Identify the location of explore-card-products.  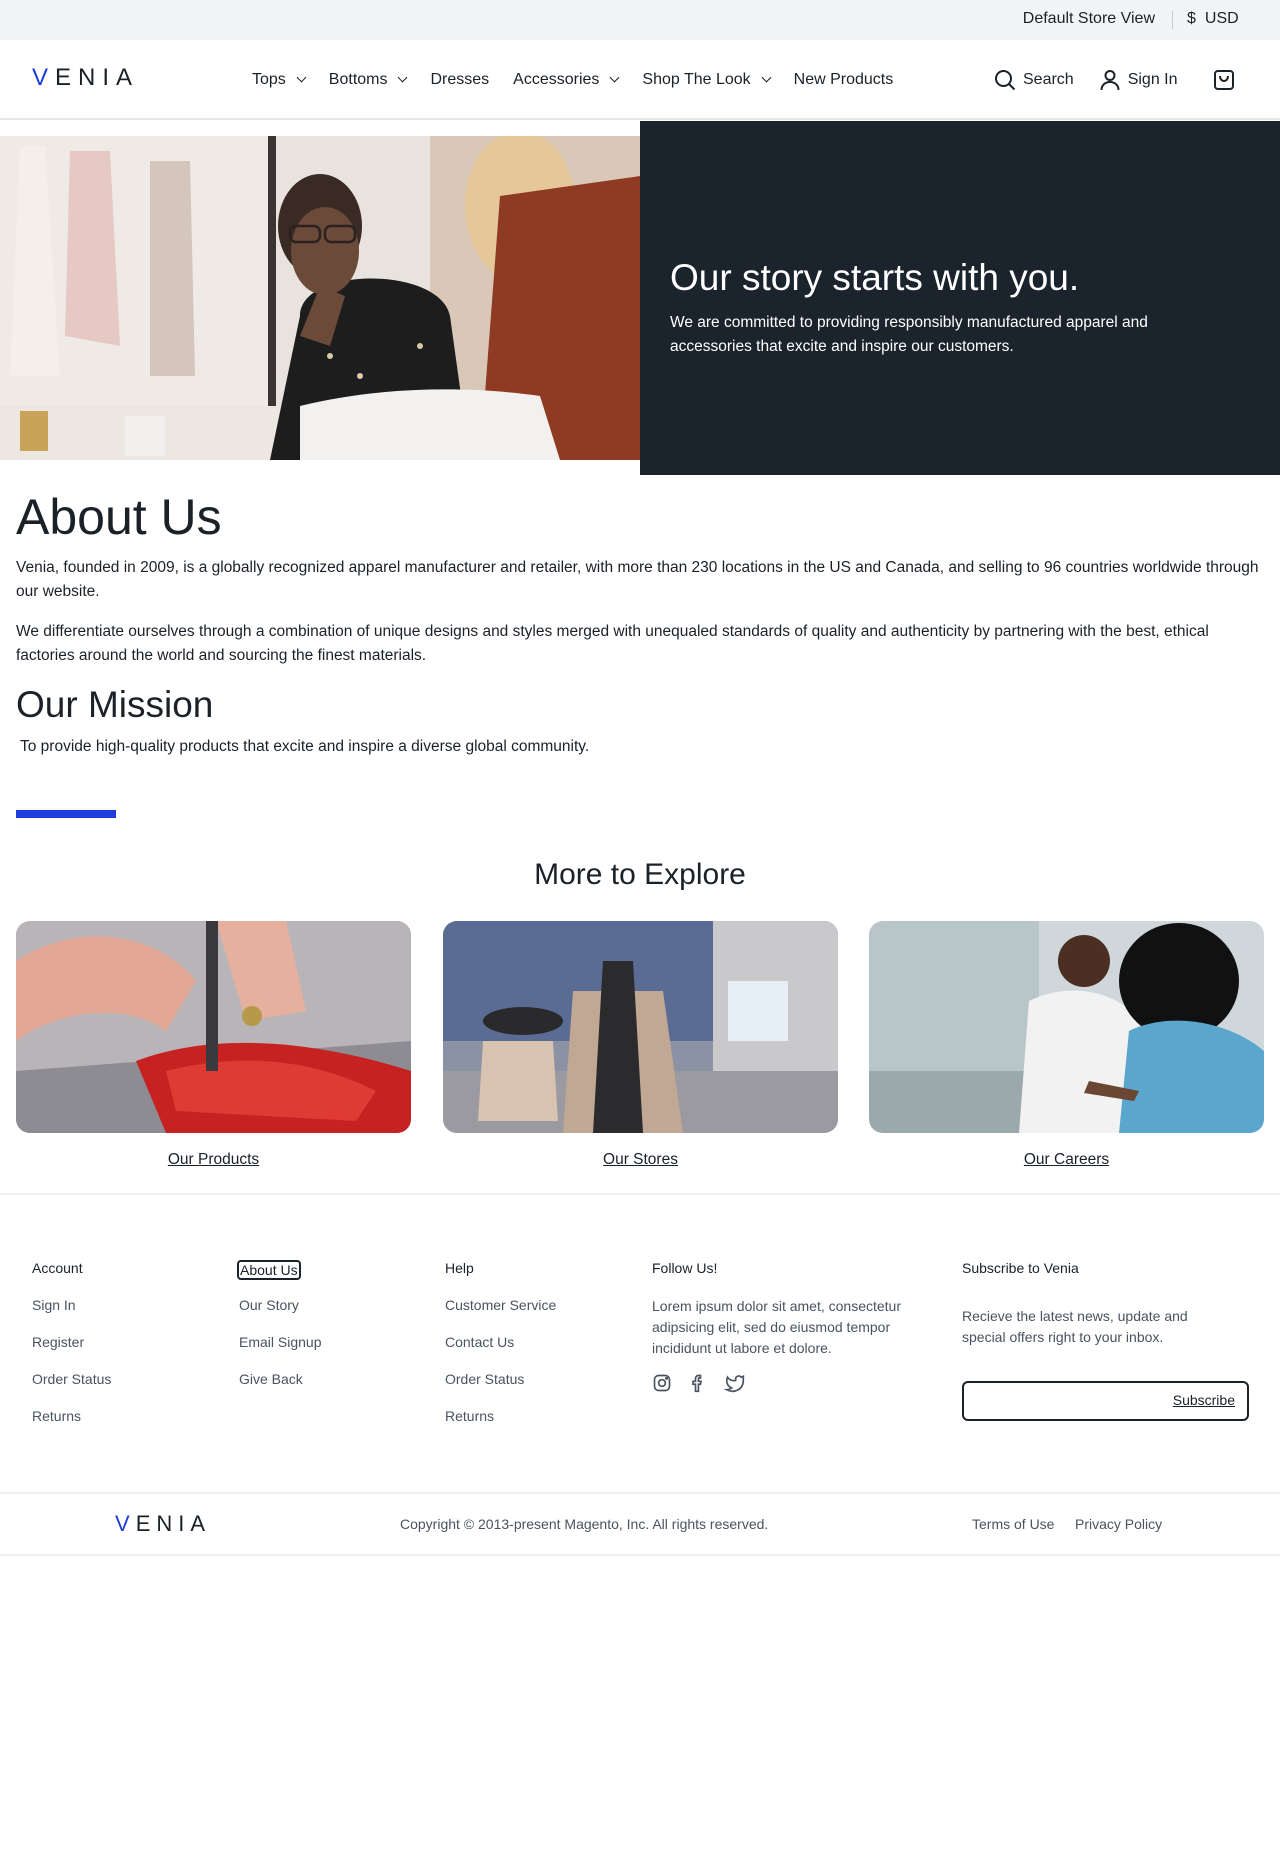
(213, 1027).